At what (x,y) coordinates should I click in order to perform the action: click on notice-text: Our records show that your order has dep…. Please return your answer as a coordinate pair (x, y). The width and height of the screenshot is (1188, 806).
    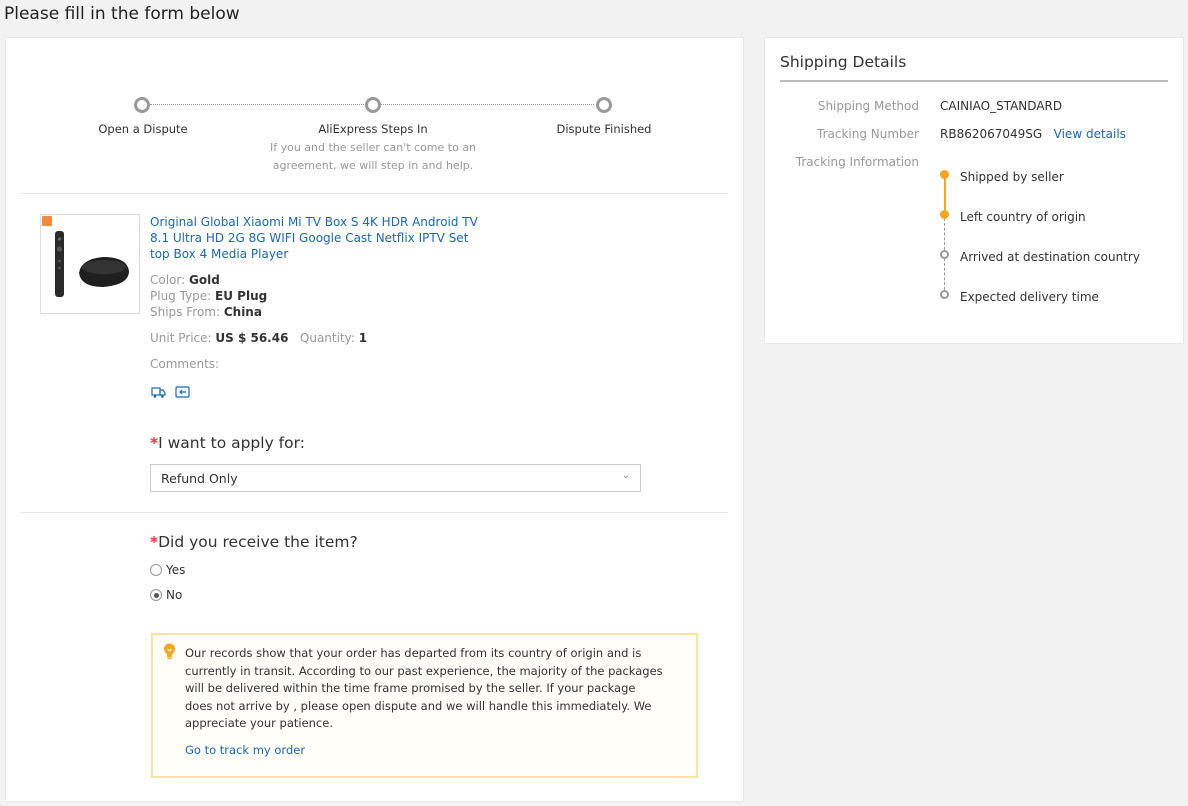
    Looking at the image, I should click on (424, 688).